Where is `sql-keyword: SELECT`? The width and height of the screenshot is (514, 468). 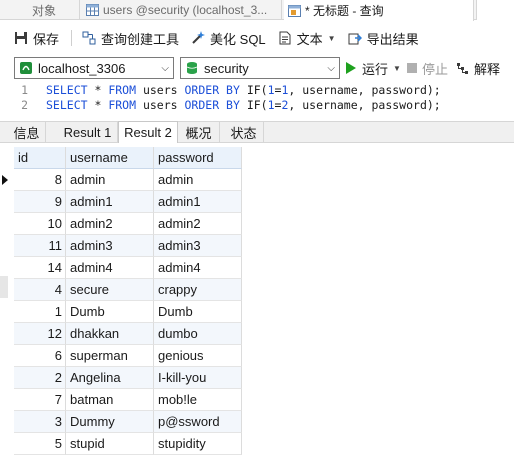 sql-keyword: SELECT is located at coordinates (67, 90).